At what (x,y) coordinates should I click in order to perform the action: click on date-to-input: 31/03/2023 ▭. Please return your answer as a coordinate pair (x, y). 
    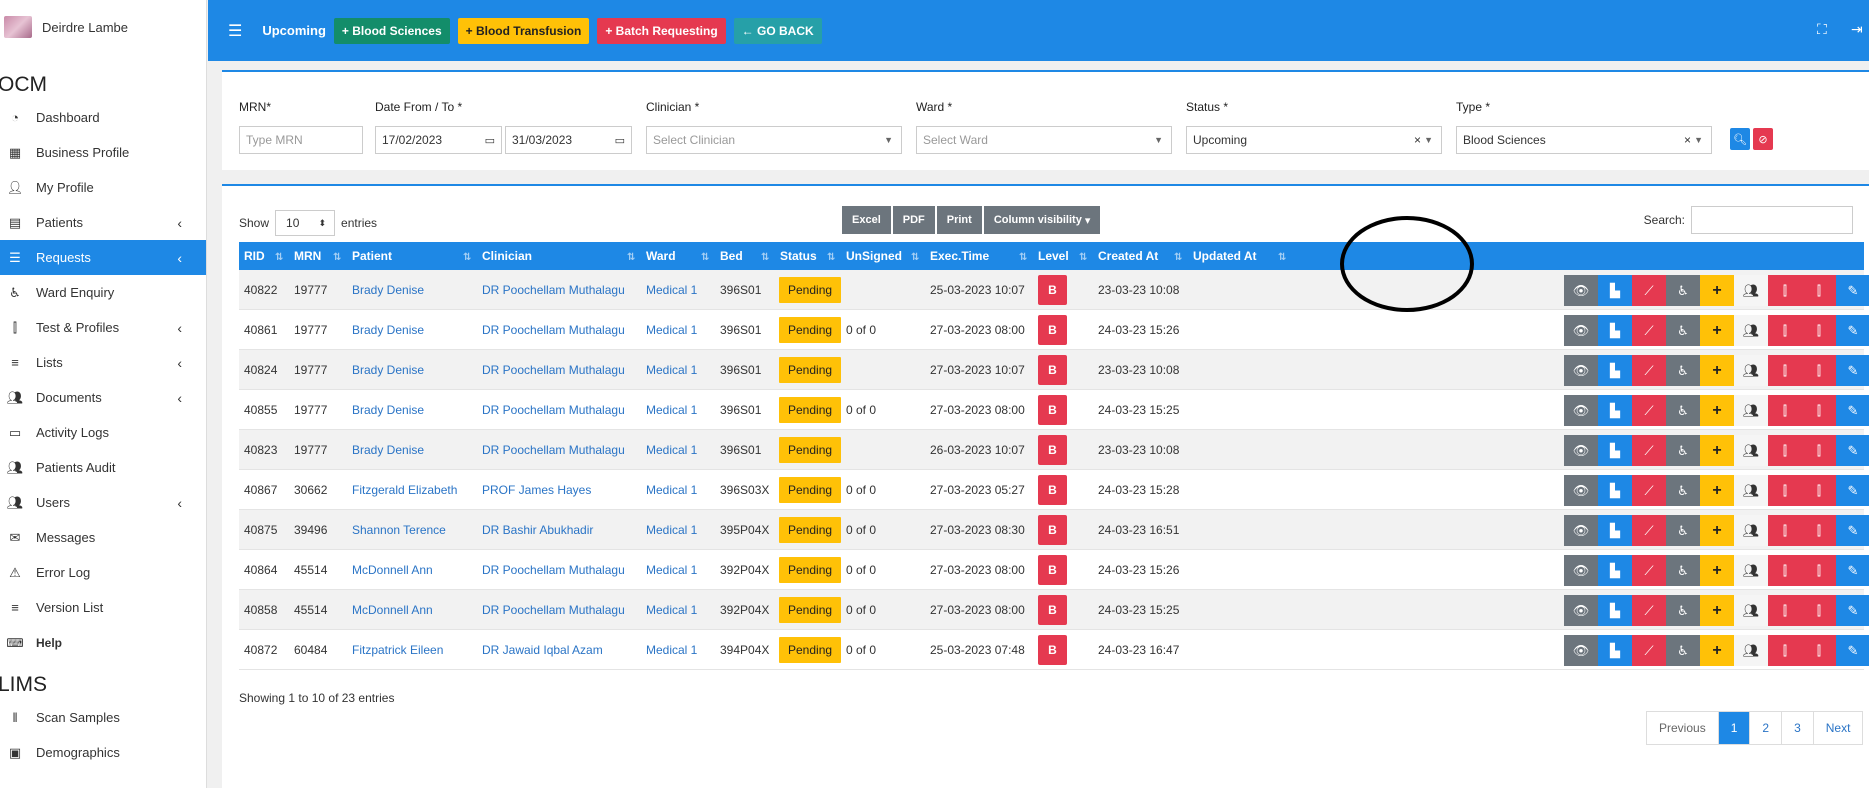
    Looking at the image, I should click on (568, 140).